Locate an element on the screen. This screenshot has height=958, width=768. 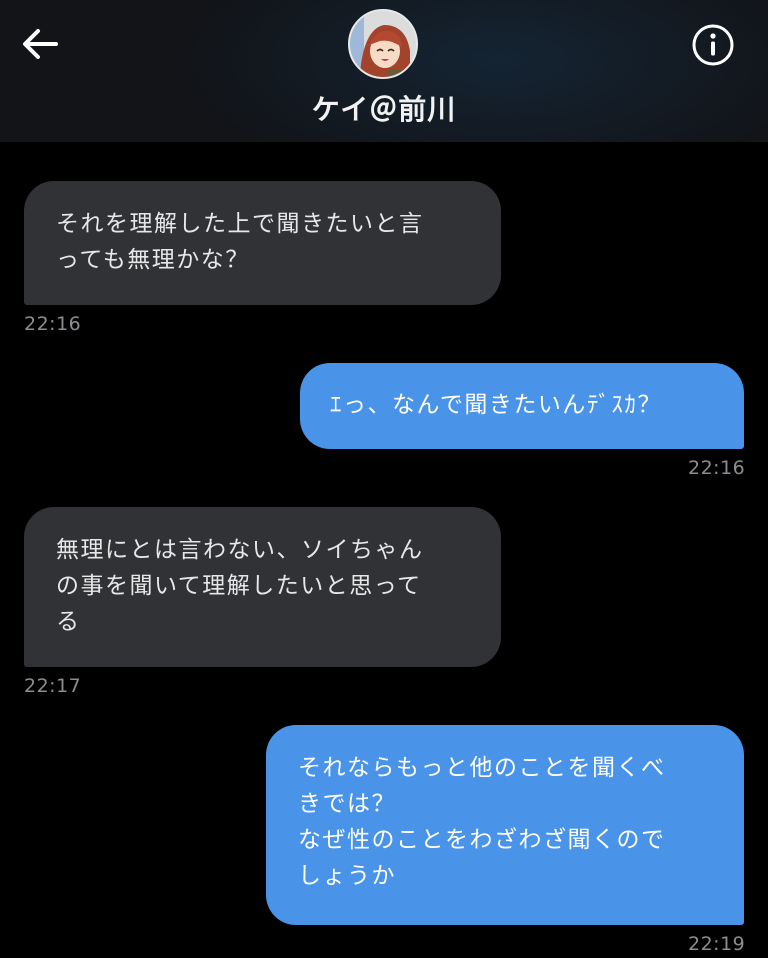
chat-header: ケイ＠前川 is located at coordinates (384, 71).